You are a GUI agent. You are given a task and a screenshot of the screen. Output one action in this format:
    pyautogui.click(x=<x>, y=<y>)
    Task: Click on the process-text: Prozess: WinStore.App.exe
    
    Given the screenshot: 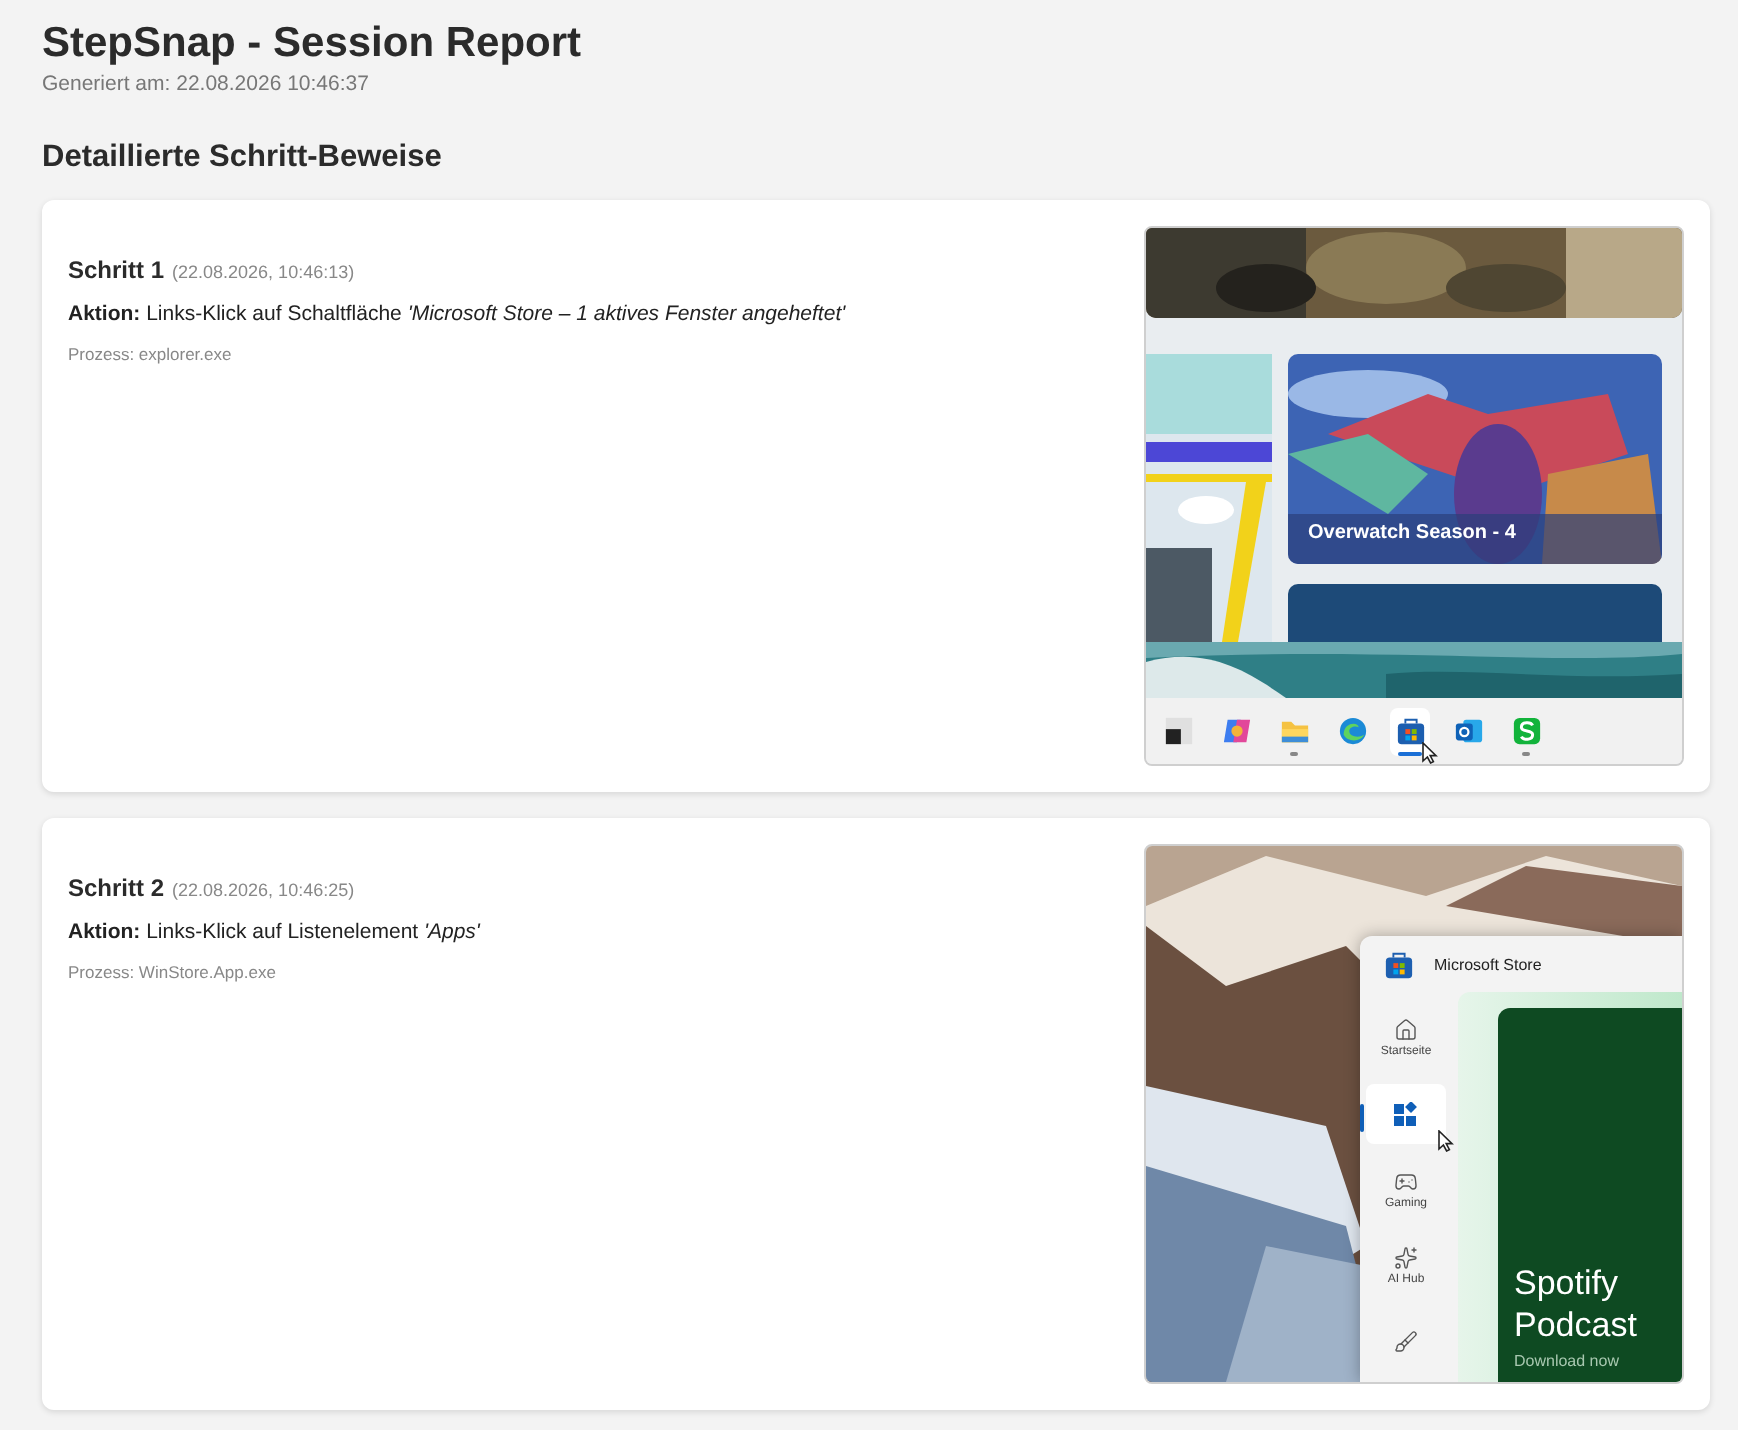 What is the action you would take?
    pyautogui.click(x=173, y=972)
    